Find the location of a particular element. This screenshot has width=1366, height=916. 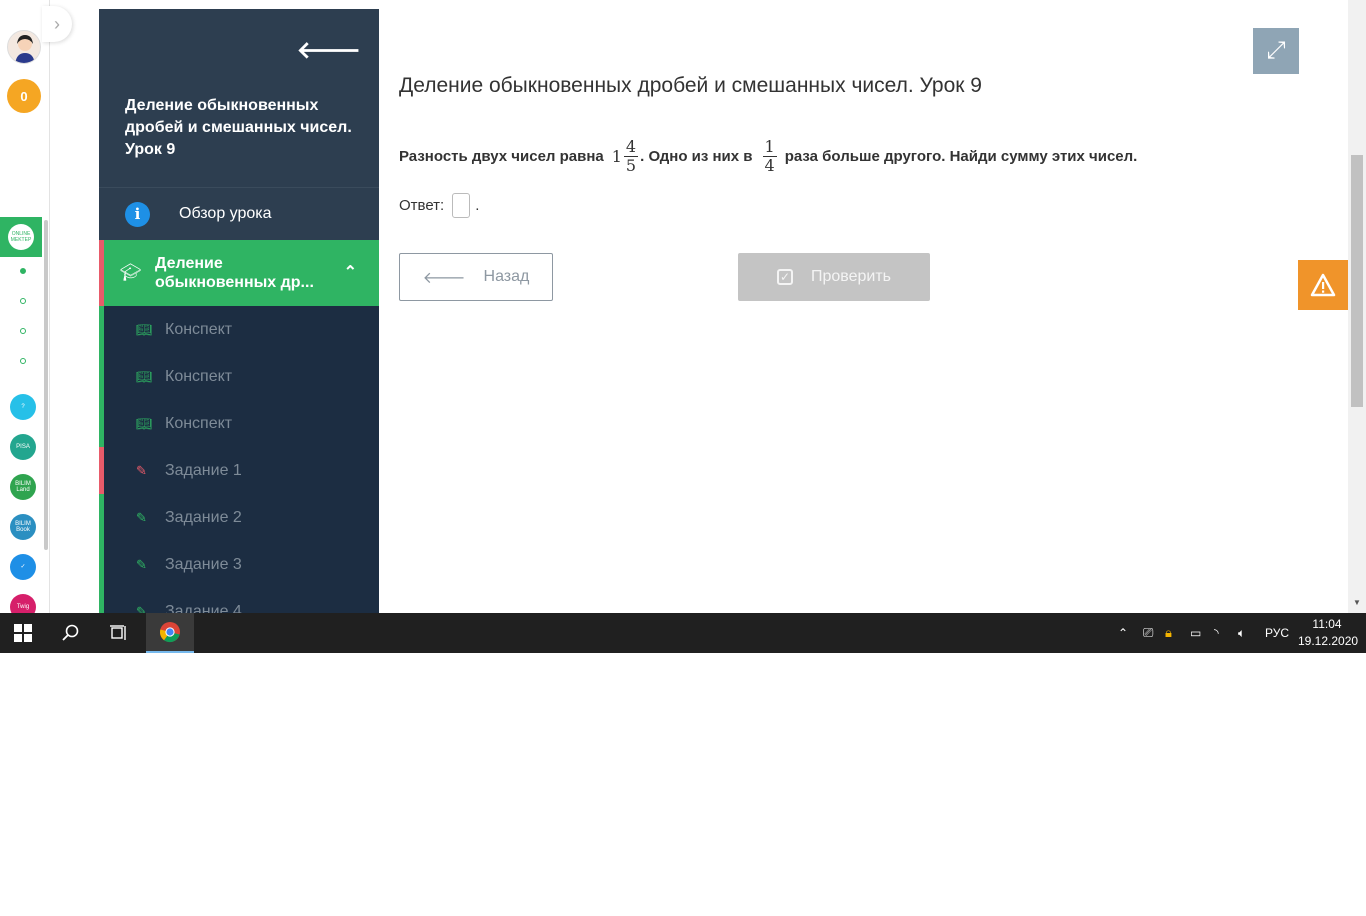

fullscreen-button: ⤢ is located at coordinates (1276, 51).